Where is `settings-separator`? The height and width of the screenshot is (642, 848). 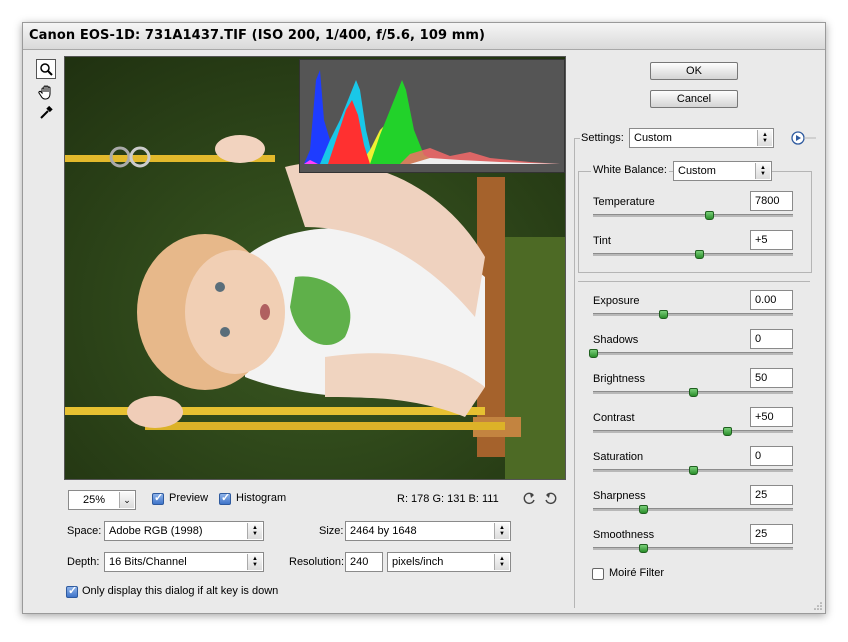 settings-separator is located at coordinates (577, 138).